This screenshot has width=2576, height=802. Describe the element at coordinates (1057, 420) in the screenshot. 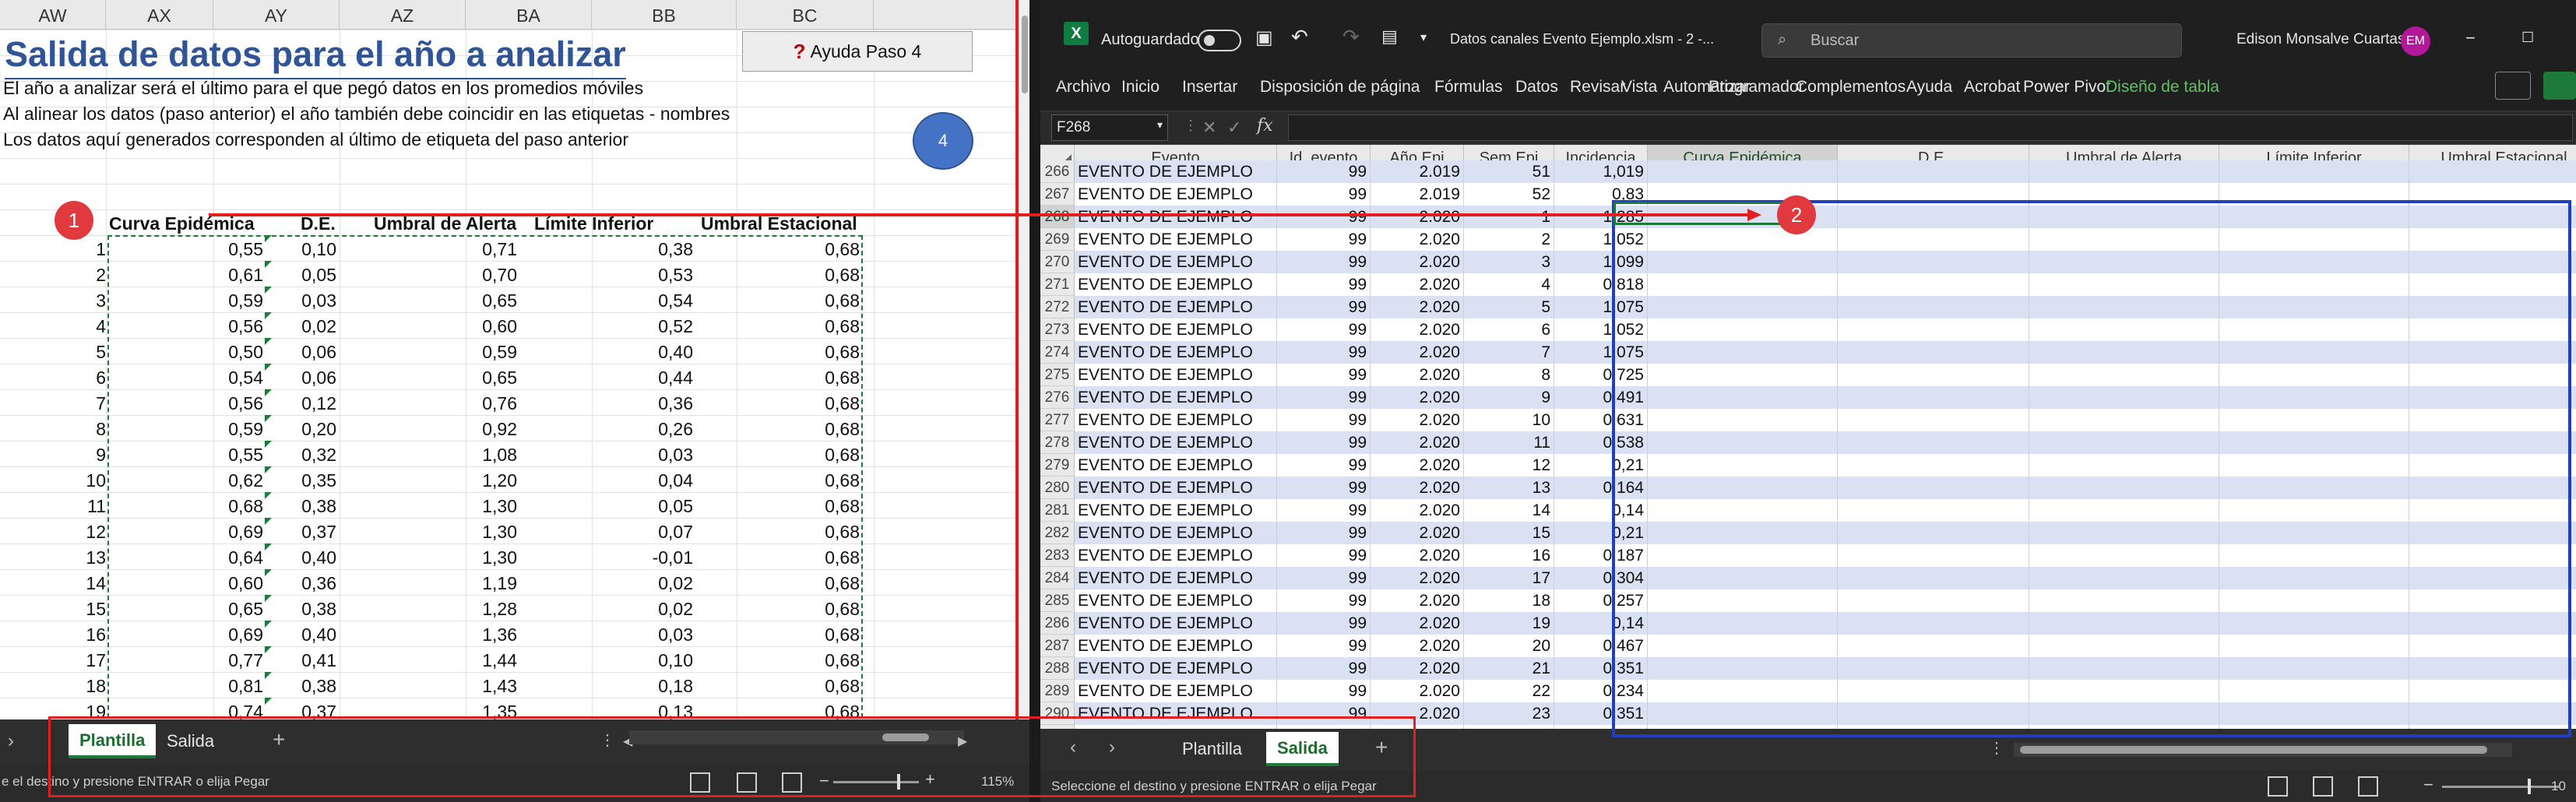

I see `row-number: 277` at that location.